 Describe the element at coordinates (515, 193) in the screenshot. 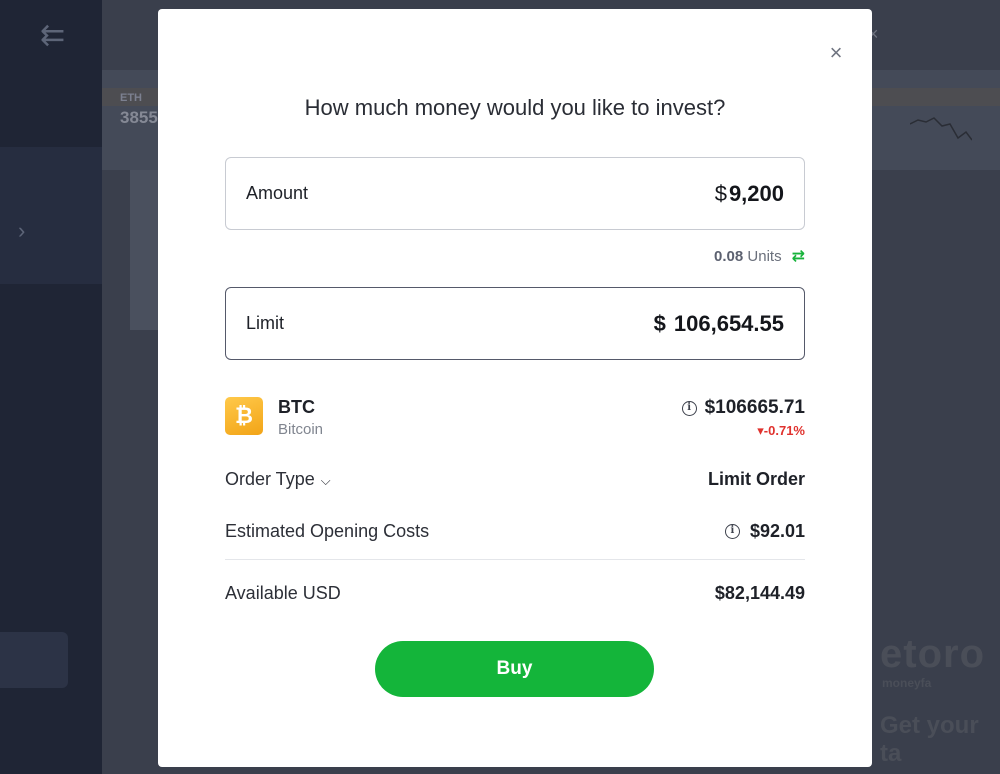

I see `amount-field: Amount $9,200` at that location.